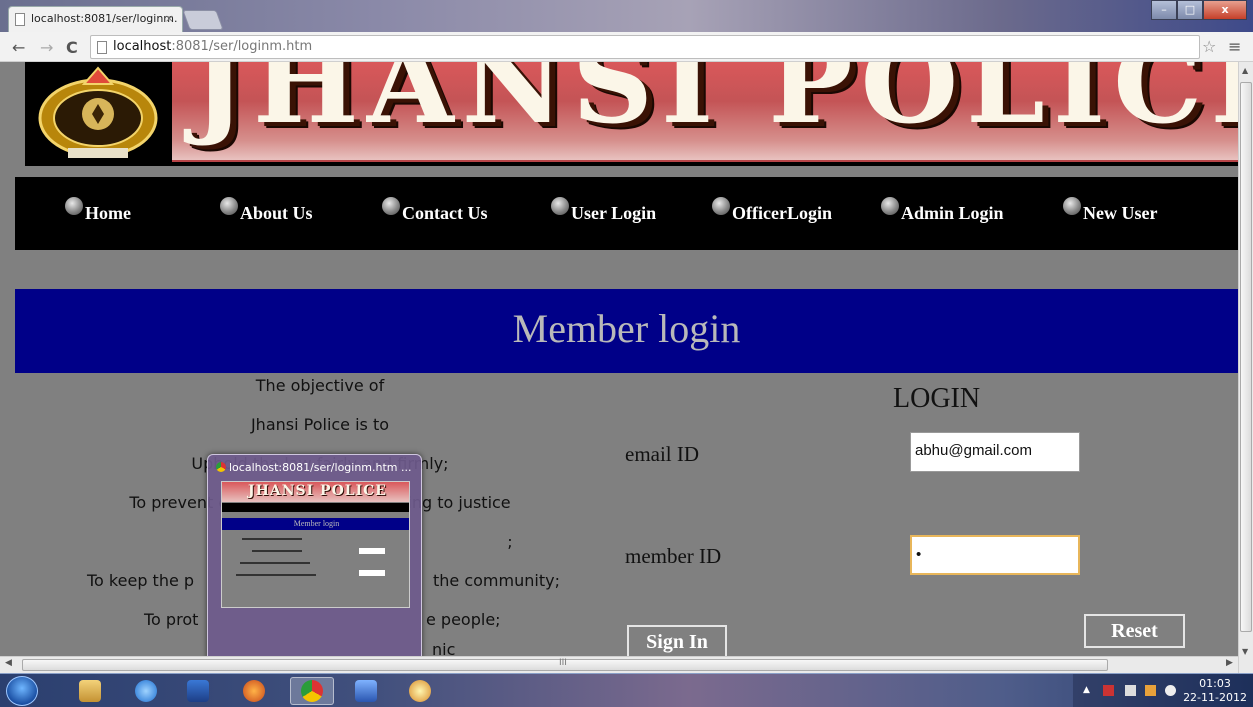 This screenshot has width=1253, height=707. I want to click on firefox-icon, so click(254, 691).